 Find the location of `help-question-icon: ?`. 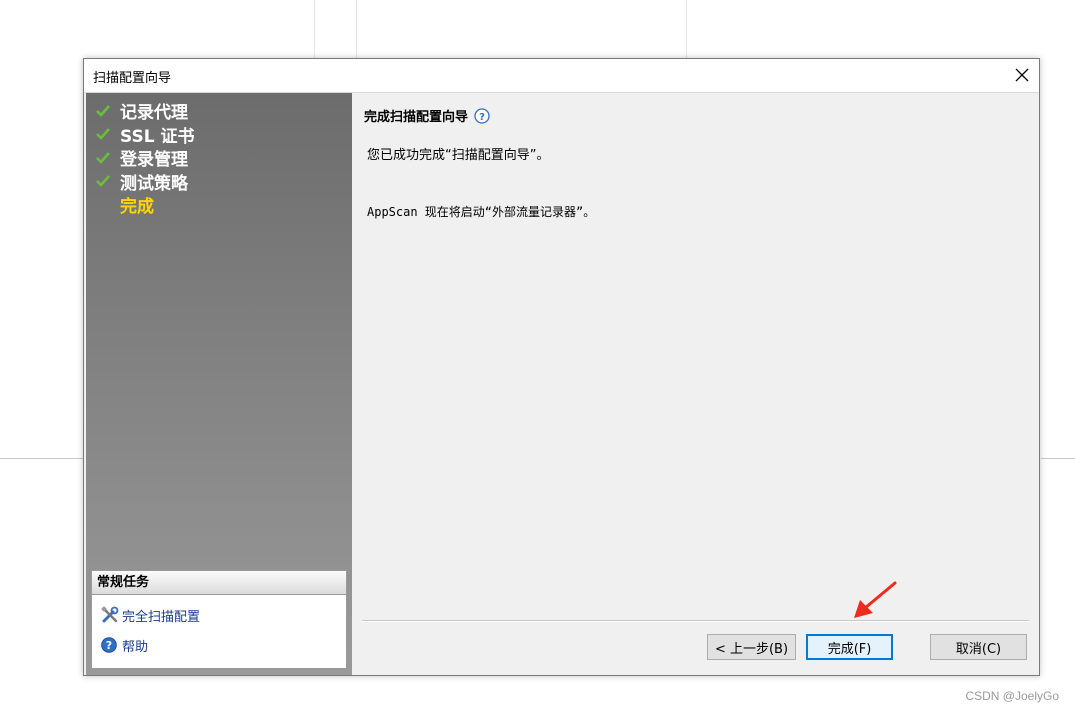

help-question-icon: ? is located at coordinates (482, 115).